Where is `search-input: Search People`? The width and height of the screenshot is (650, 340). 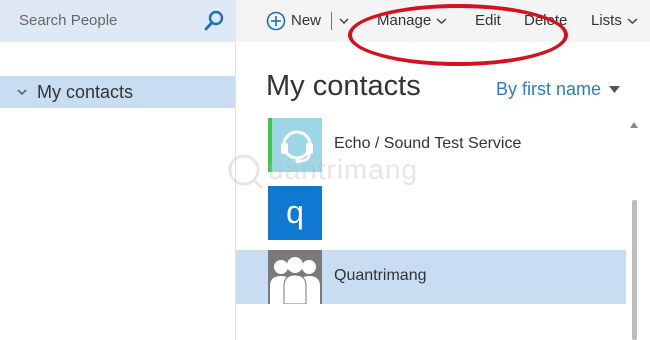 search-input: Search People is located at coordinates (68, 20).